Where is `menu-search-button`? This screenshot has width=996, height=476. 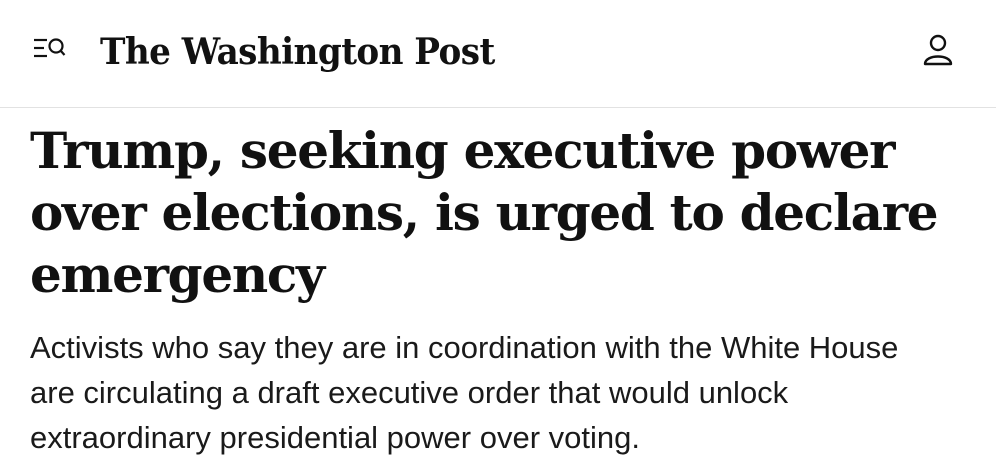 menu-search-button is located at coordinates (50, 50).